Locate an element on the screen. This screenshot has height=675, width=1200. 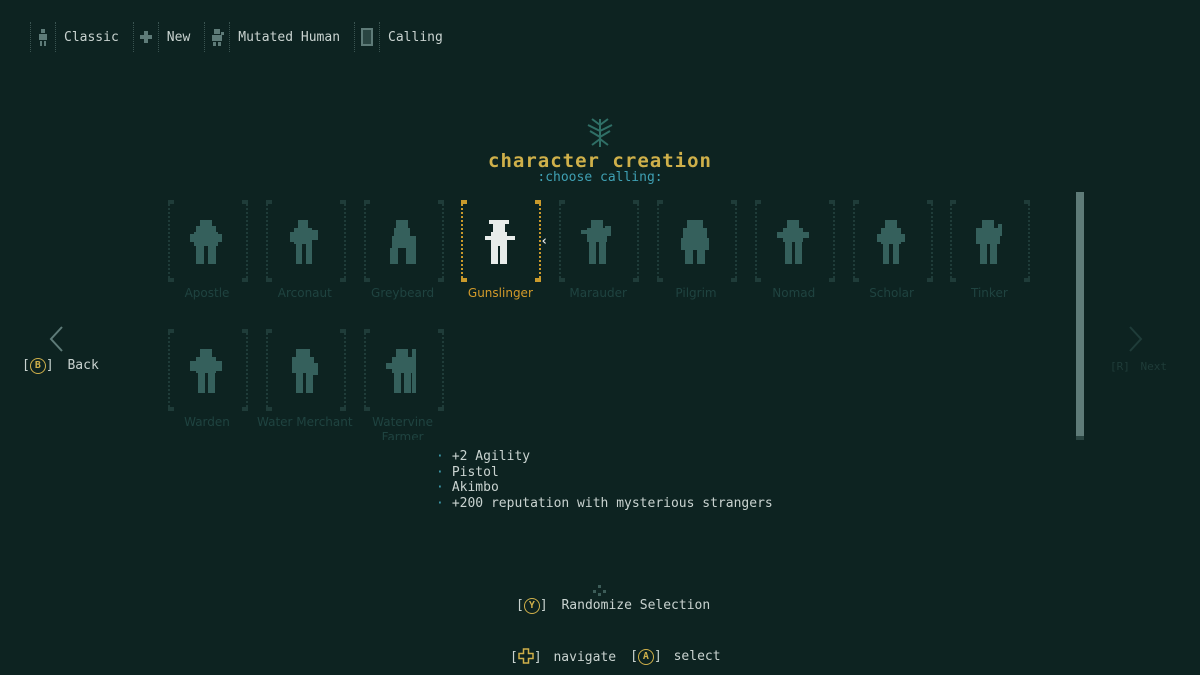
dice-icon is located at coordinates (599, 590).